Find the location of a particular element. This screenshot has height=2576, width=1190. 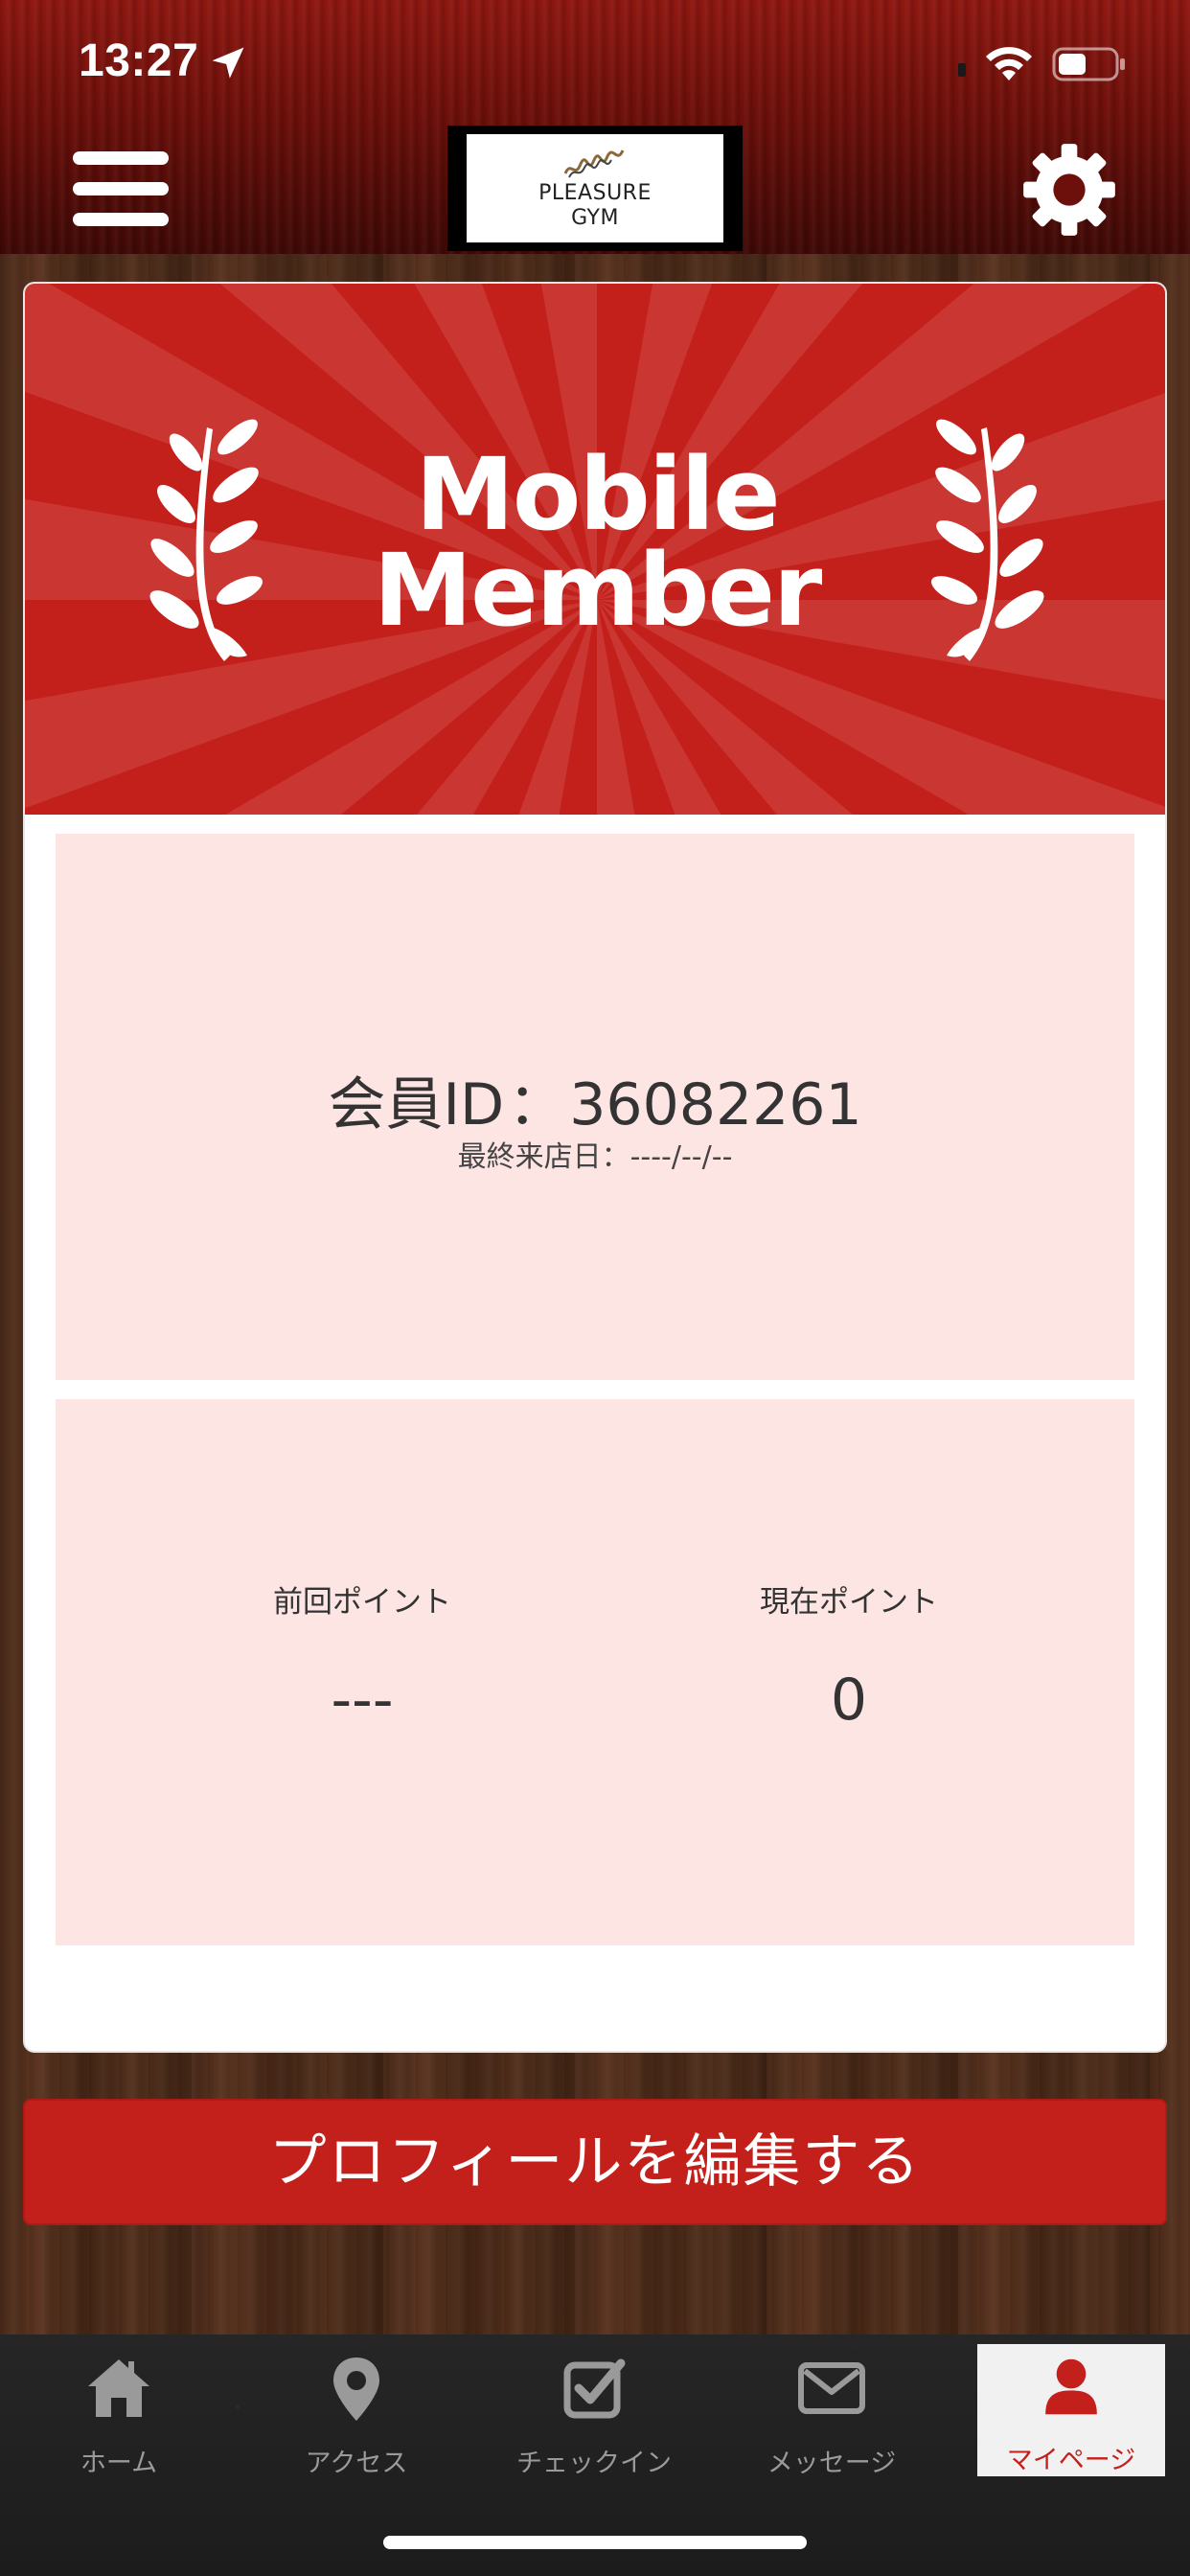

member-id-value: 36082261 is located at coordinates (716, 1104).